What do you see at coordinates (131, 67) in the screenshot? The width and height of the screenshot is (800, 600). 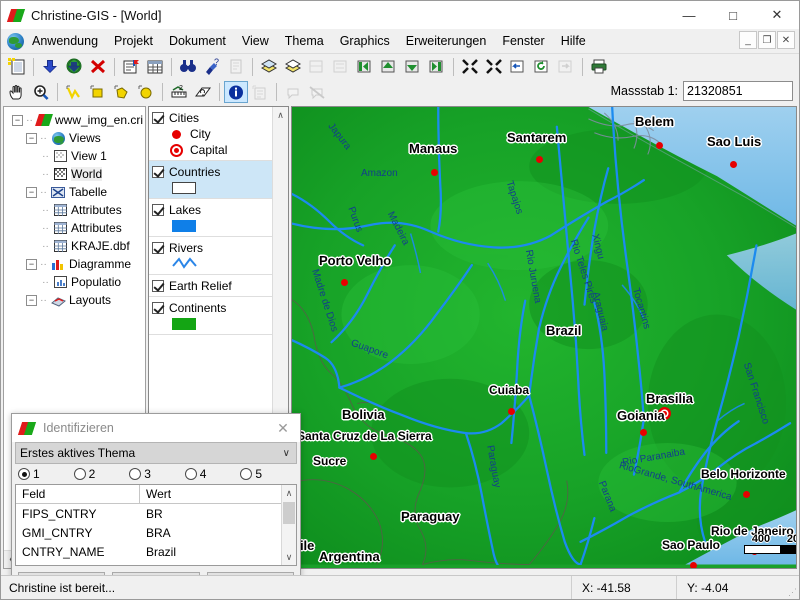 I see `theme-properties-icon` at bounding box center [131, 67].